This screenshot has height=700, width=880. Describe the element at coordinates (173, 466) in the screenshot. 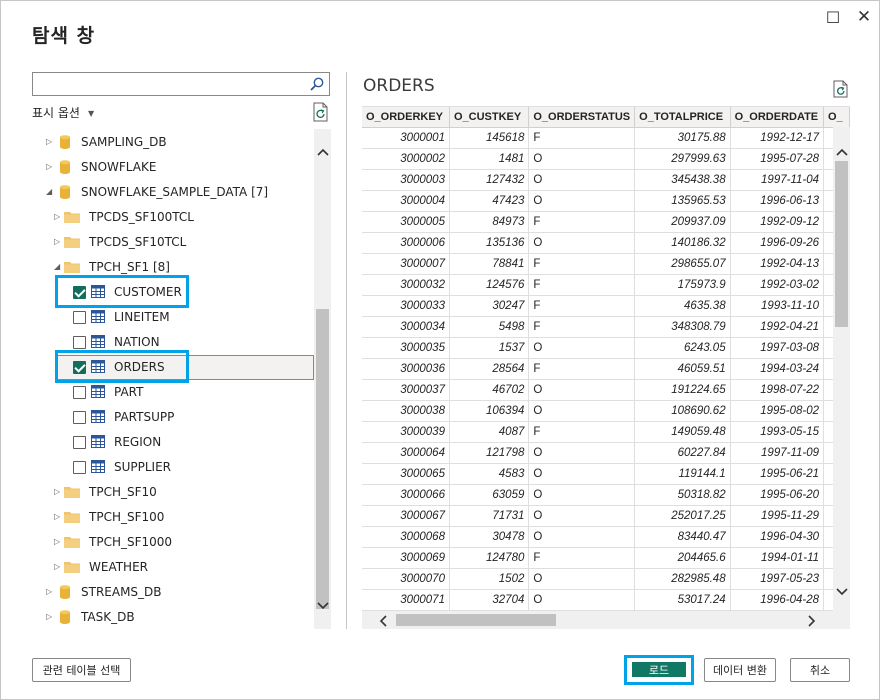

I see `tree-item: SUPPLIER` at that location.